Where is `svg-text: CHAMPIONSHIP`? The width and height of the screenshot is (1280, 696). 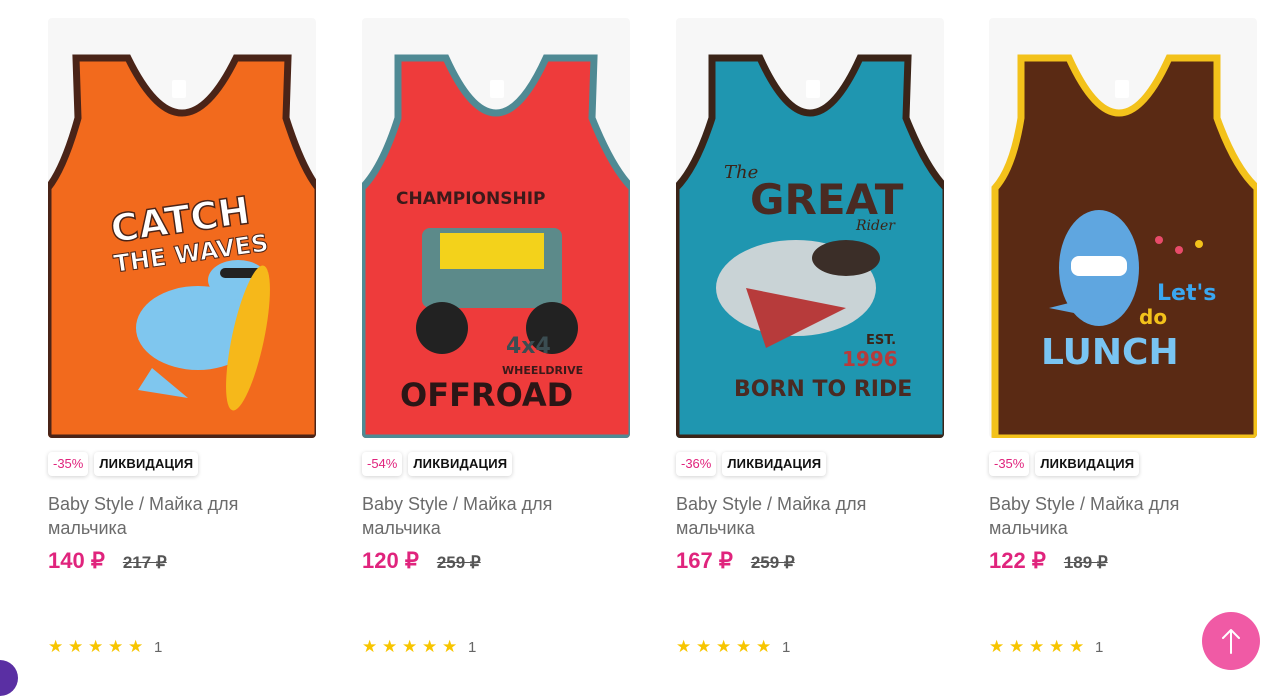 svg-text: CHAMPIONSHIP is located at coordinates (471, 199).